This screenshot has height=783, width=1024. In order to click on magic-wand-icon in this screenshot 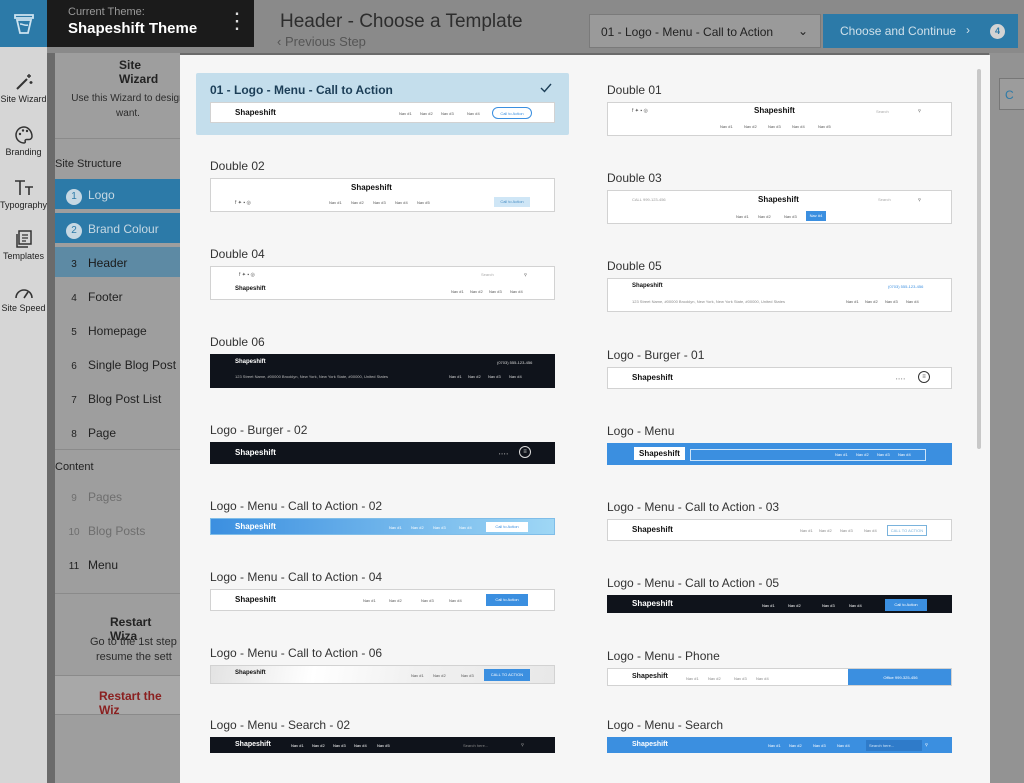, I will do `click(23, 82)`.